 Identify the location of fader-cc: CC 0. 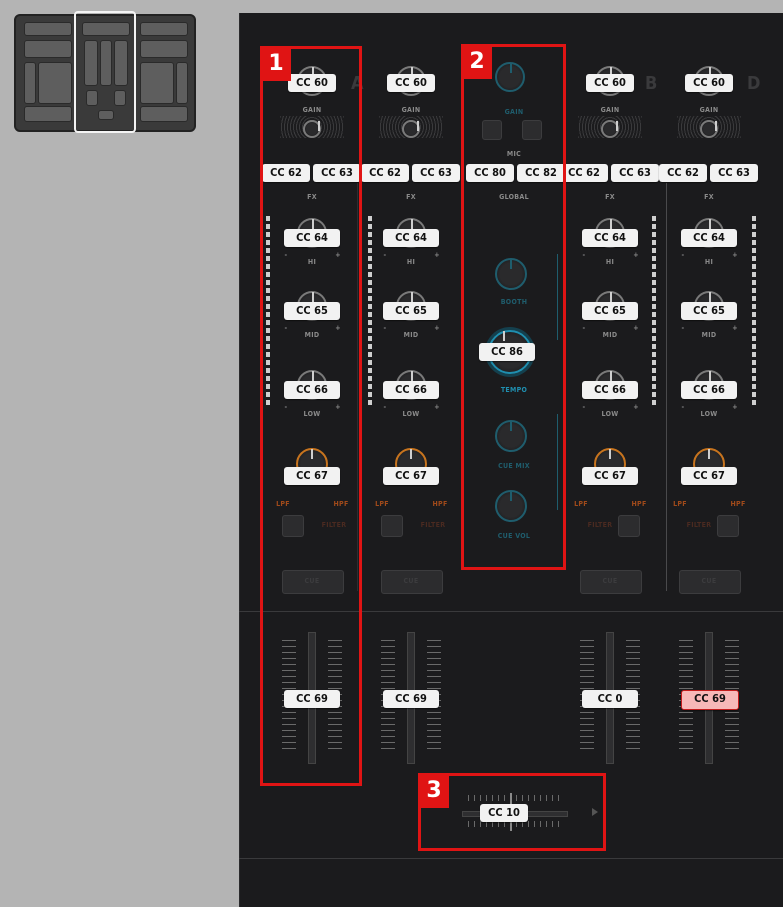
(610, 699).